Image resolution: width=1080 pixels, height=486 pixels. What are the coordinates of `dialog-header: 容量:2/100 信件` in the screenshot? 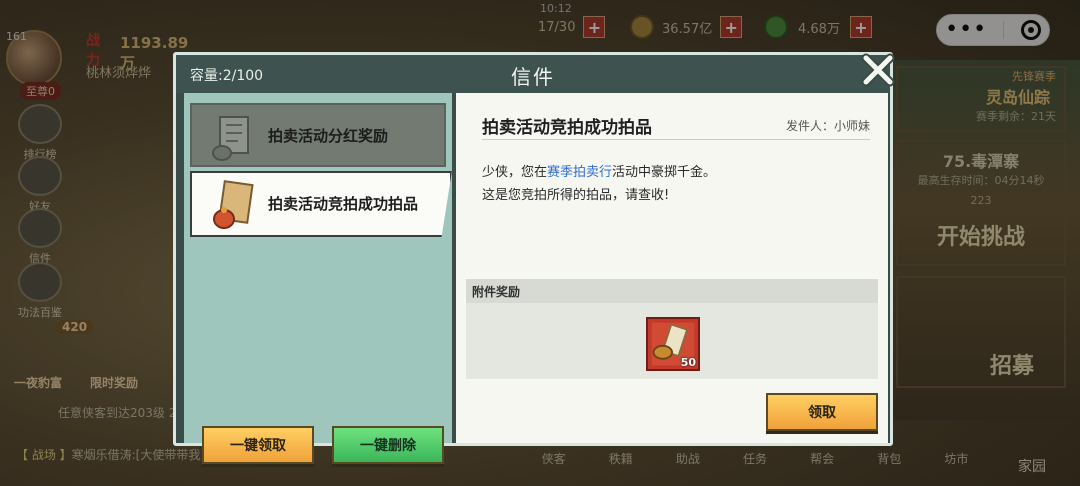 It's located at (533, 74).